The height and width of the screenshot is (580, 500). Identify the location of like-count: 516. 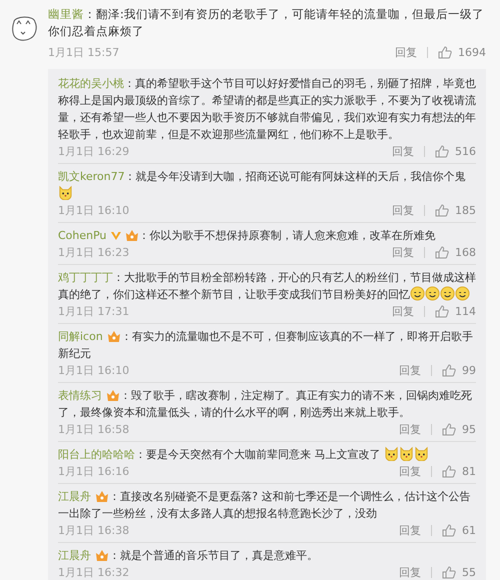
(465, 152).